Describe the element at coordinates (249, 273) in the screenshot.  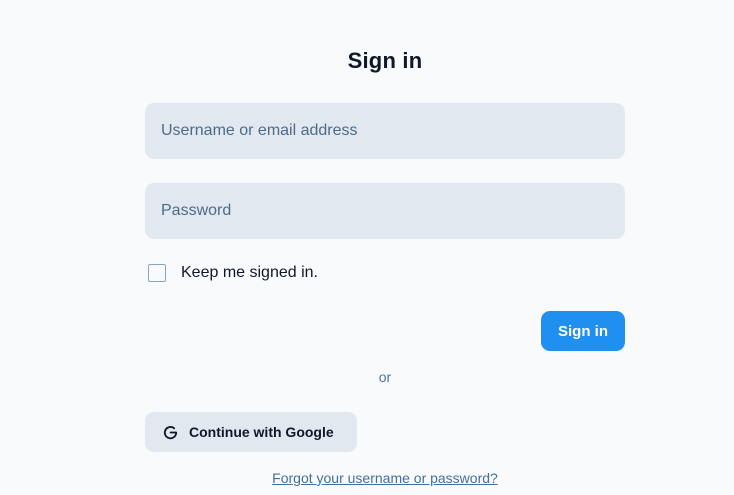
I see `remember-me-label: Keep me signed in.` at that location.